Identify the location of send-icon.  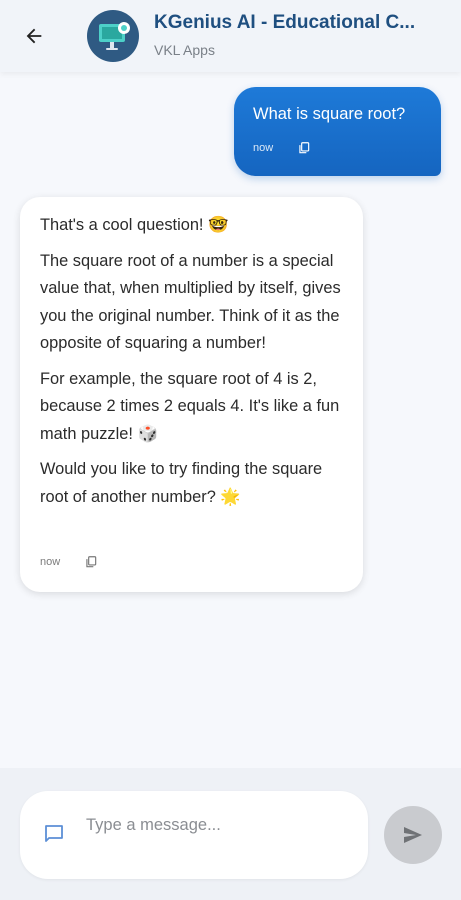
(413, 835).